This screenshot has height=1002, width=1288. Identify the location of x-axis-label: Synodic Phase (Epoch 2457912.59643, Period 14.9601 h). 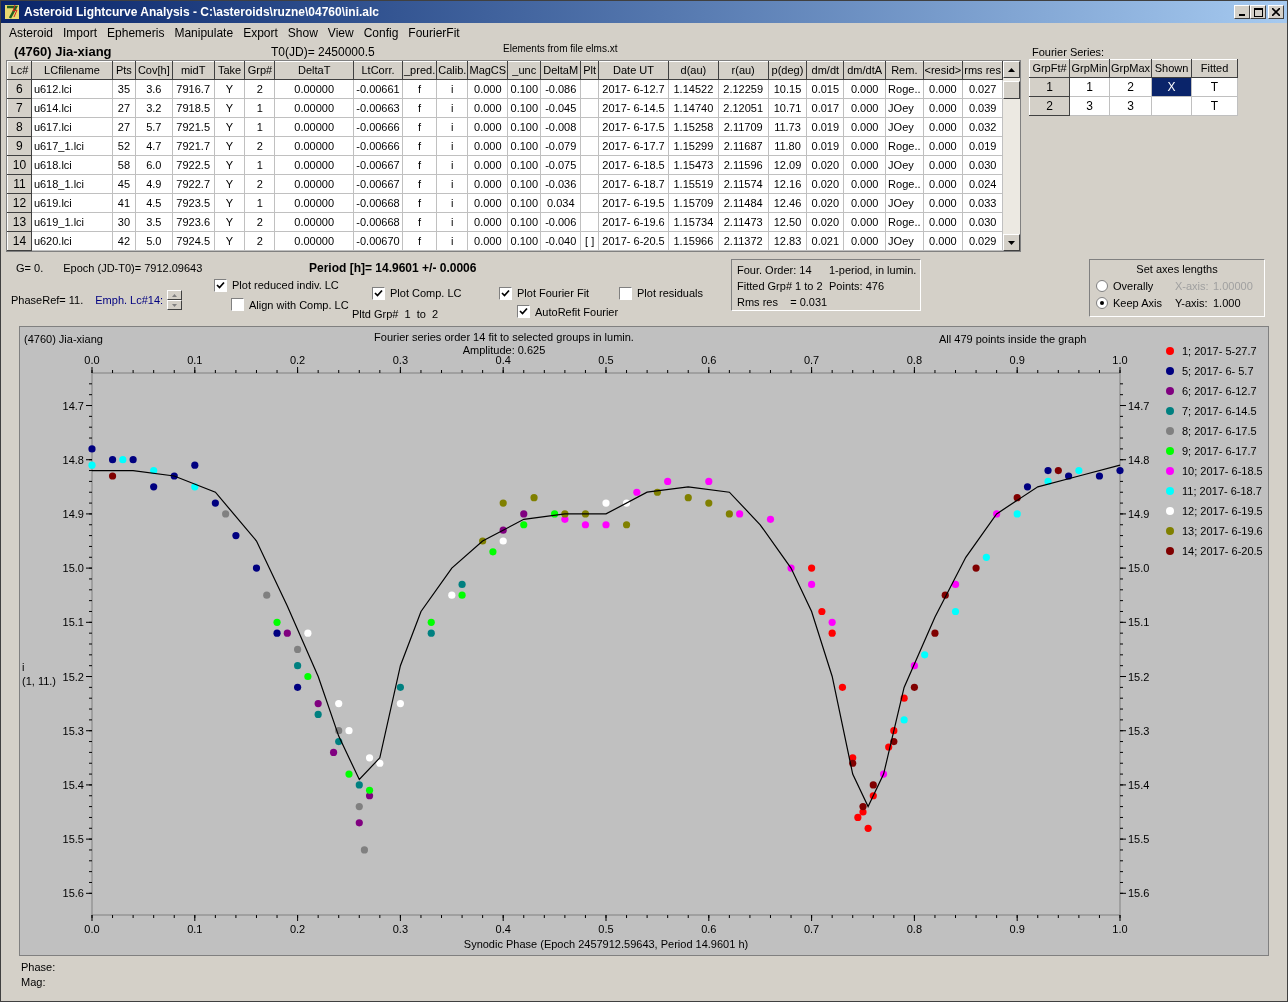
(606, 944).